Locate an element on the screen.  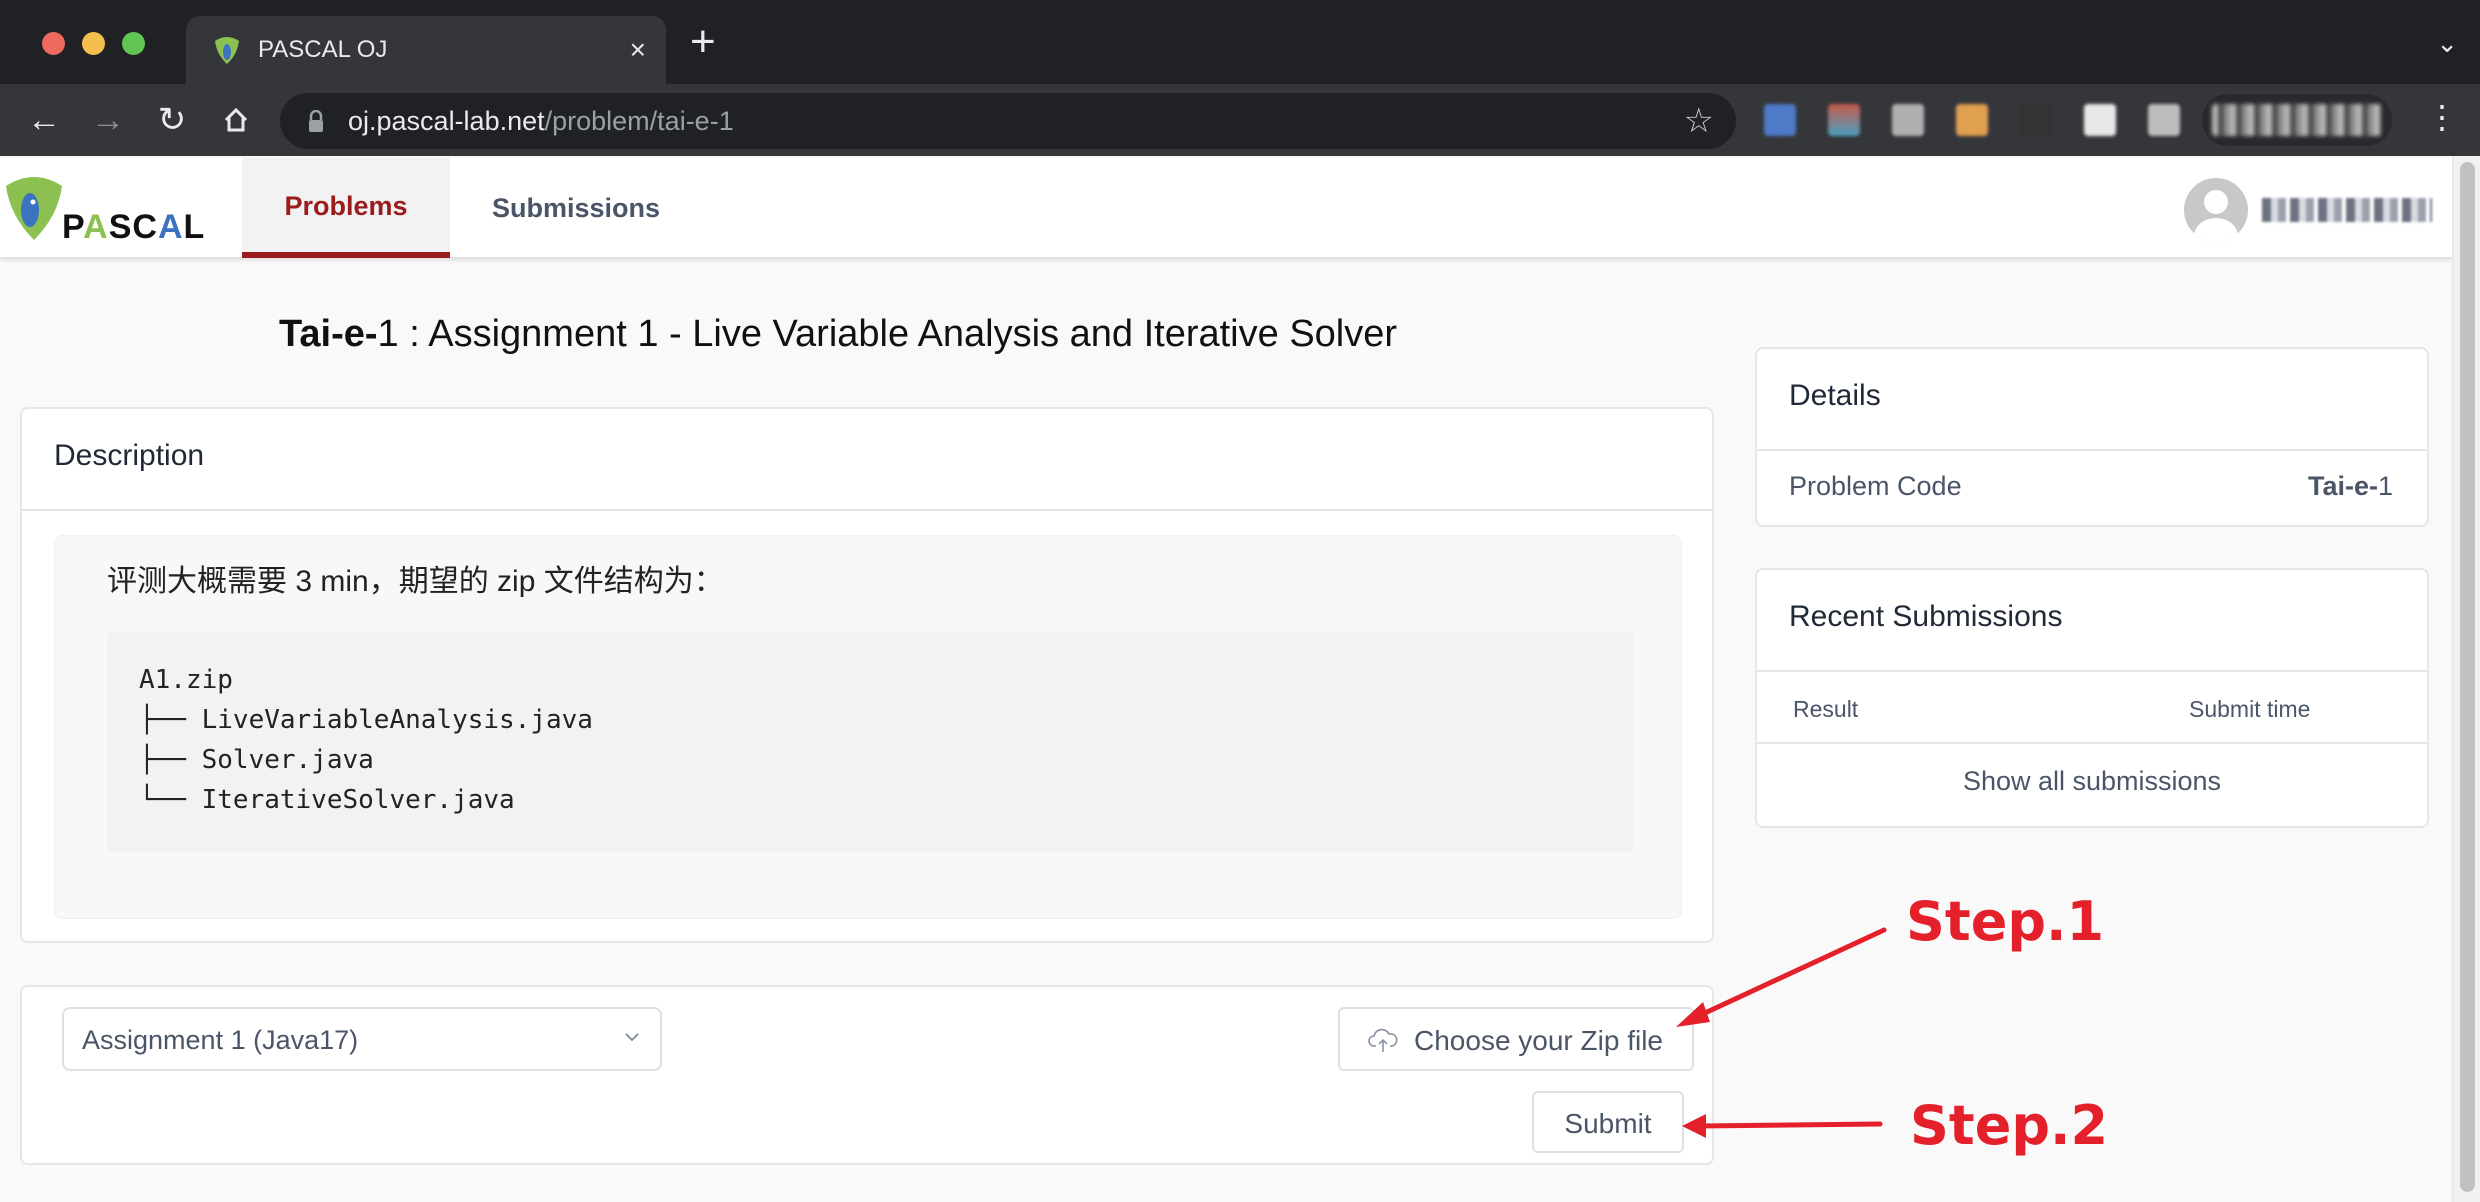
submit-button: Submit is located at coordinates (1608, 1122).